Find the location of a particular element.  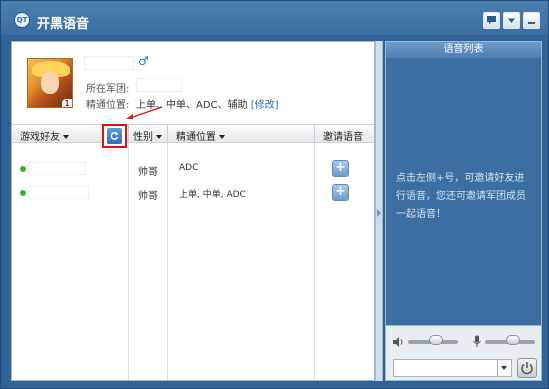

friend-row: 帅哥 上单, 中单, ADC + is located at coordinates (193, 194).